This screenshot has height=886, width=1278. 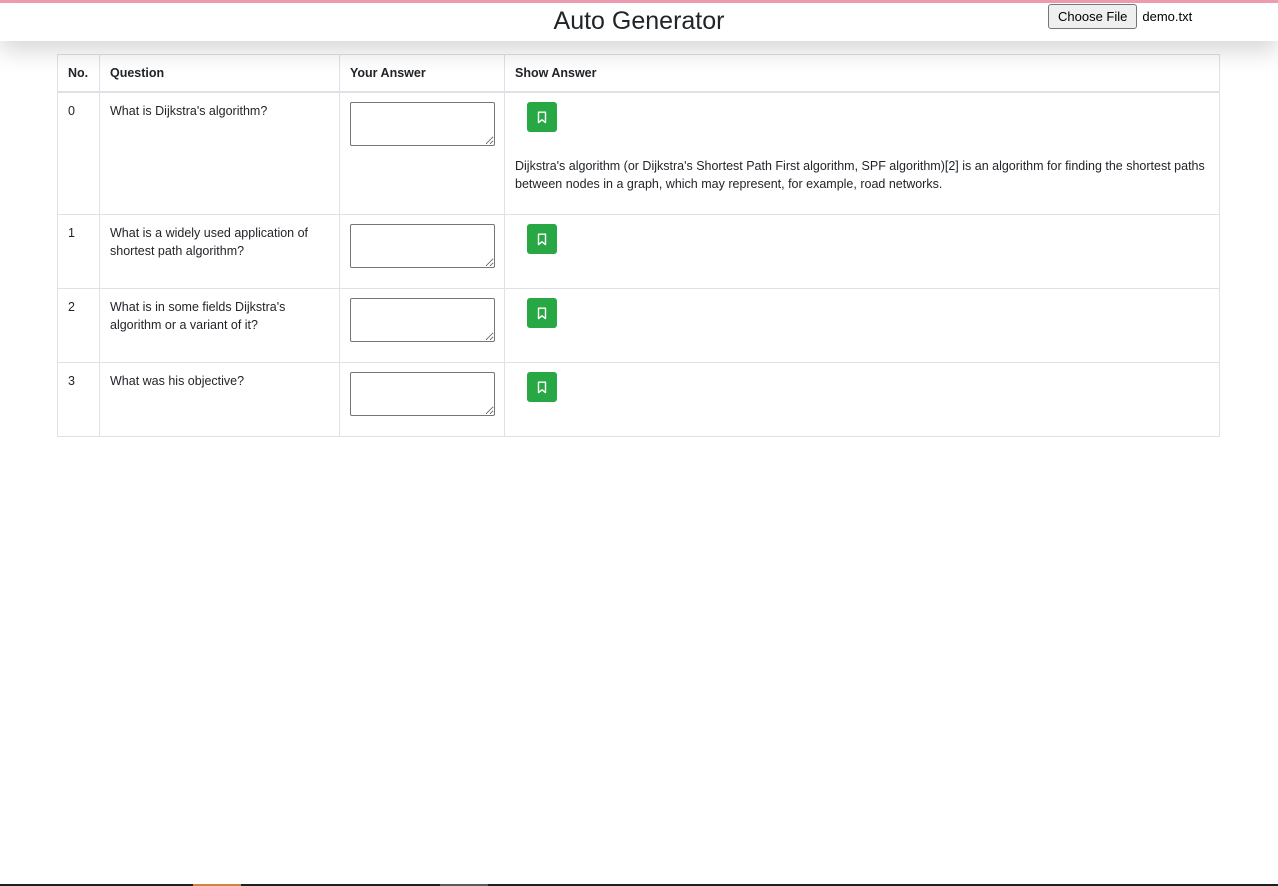 I want to click on table-row: 3 What was his objective?, so click(x=638, y=399).